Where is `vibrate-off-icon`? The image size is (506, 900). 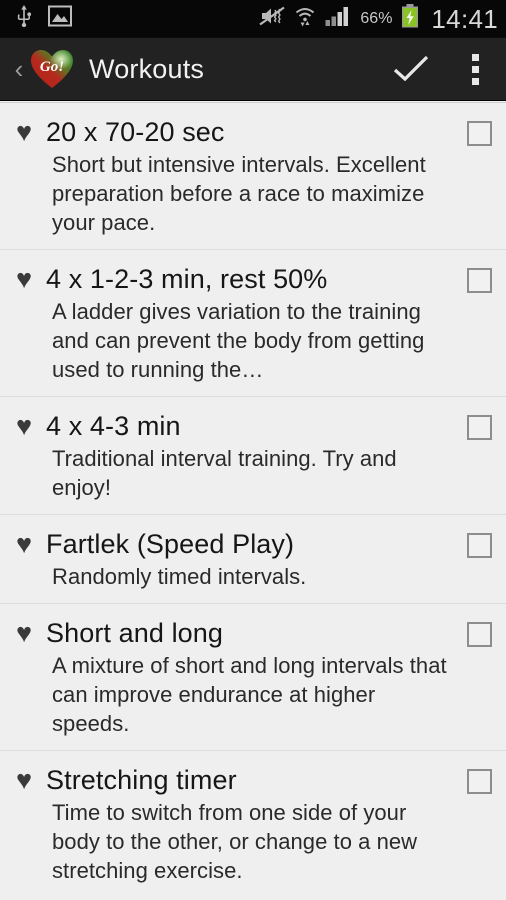 vibrate-off-icon is located at coordinates (272, 18).